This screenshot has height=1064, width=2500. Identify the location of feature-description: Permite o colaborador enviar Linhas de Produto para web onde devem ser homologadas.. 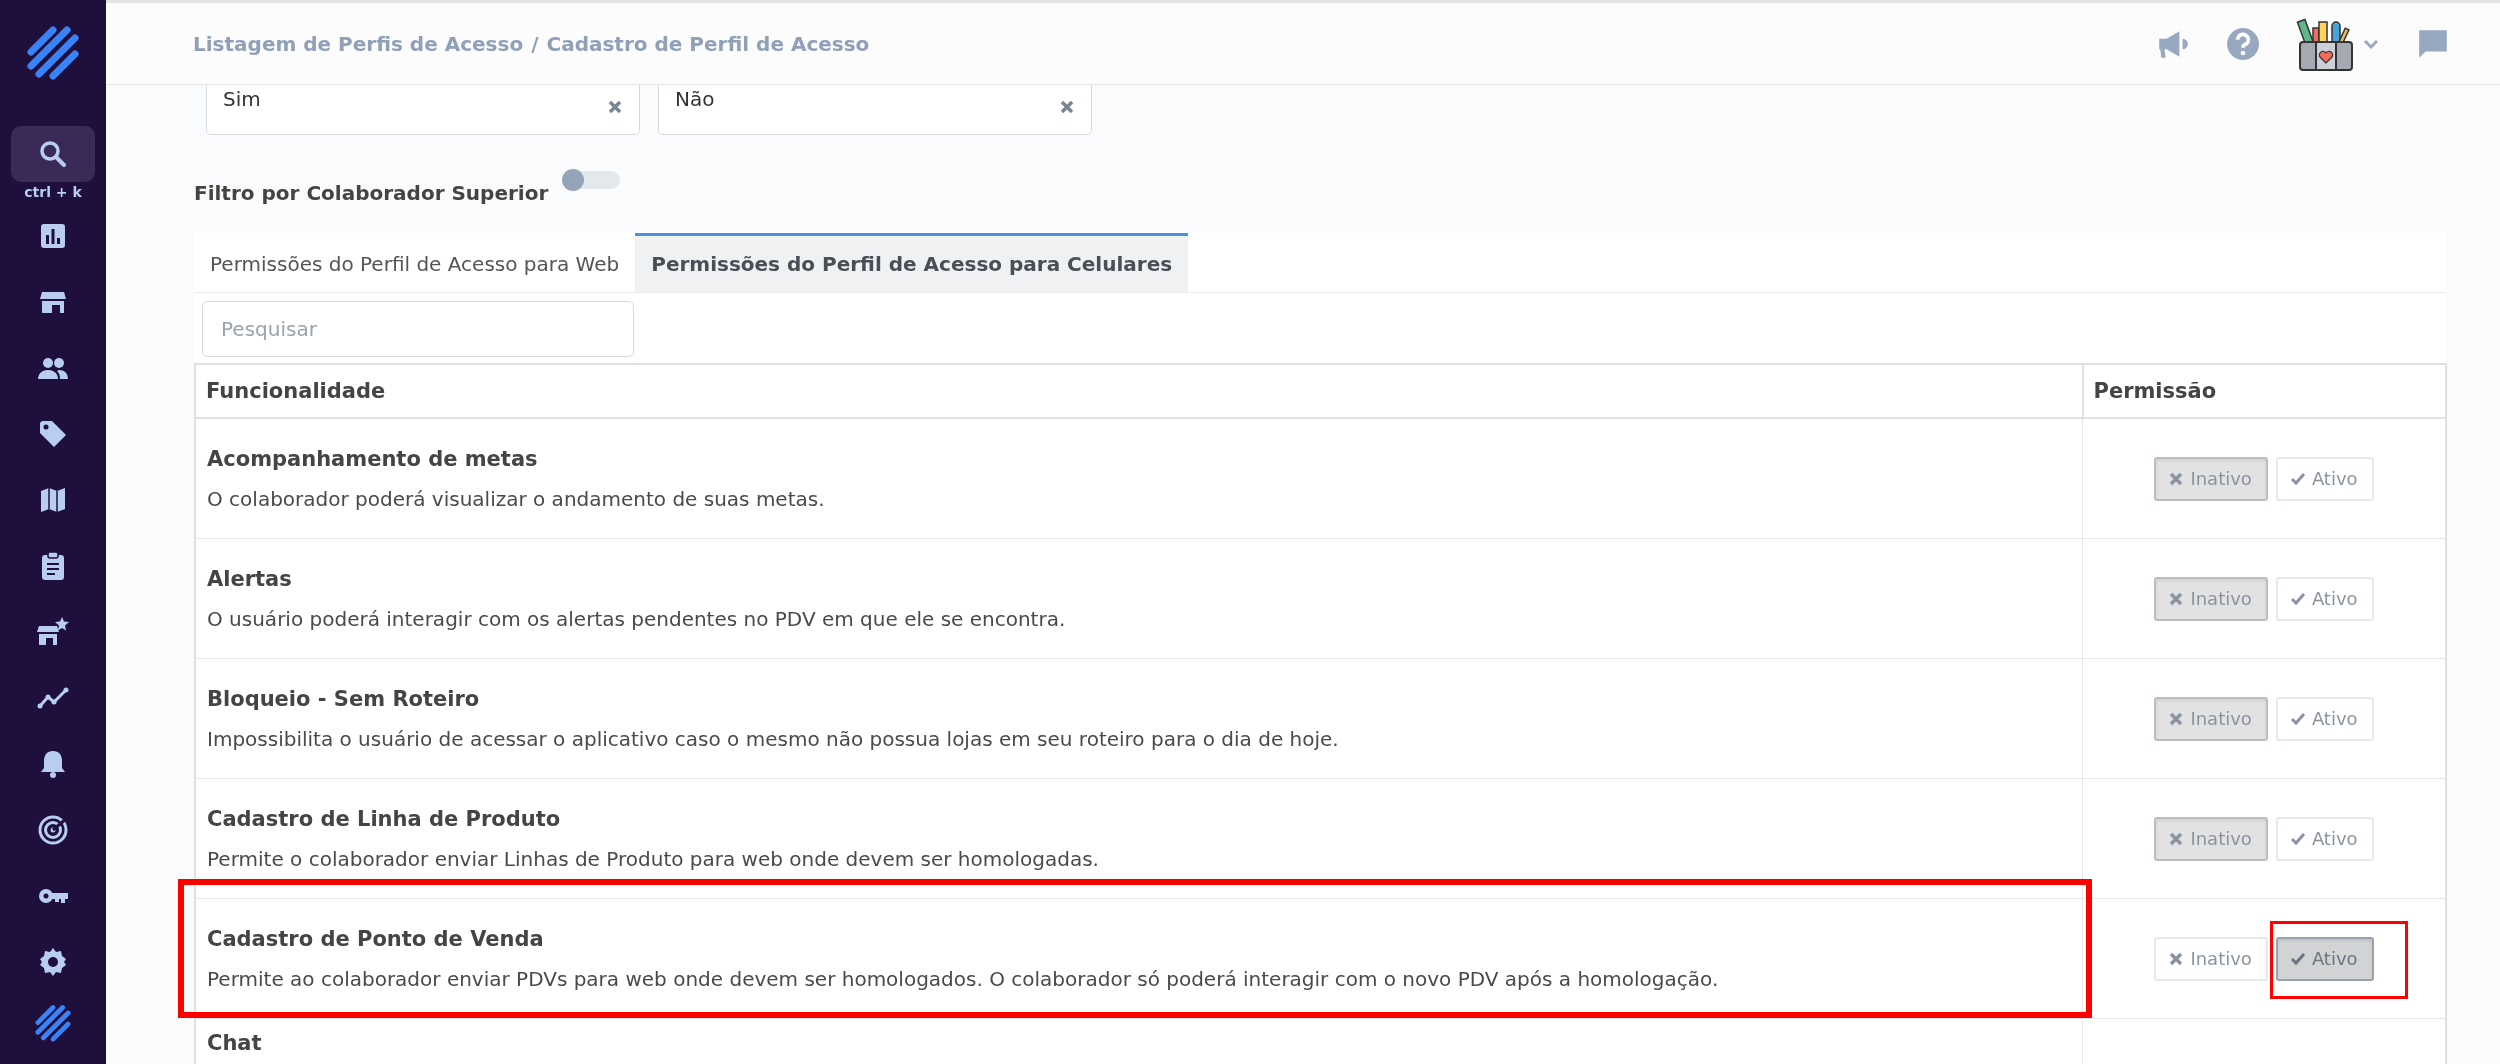
(653, 858).